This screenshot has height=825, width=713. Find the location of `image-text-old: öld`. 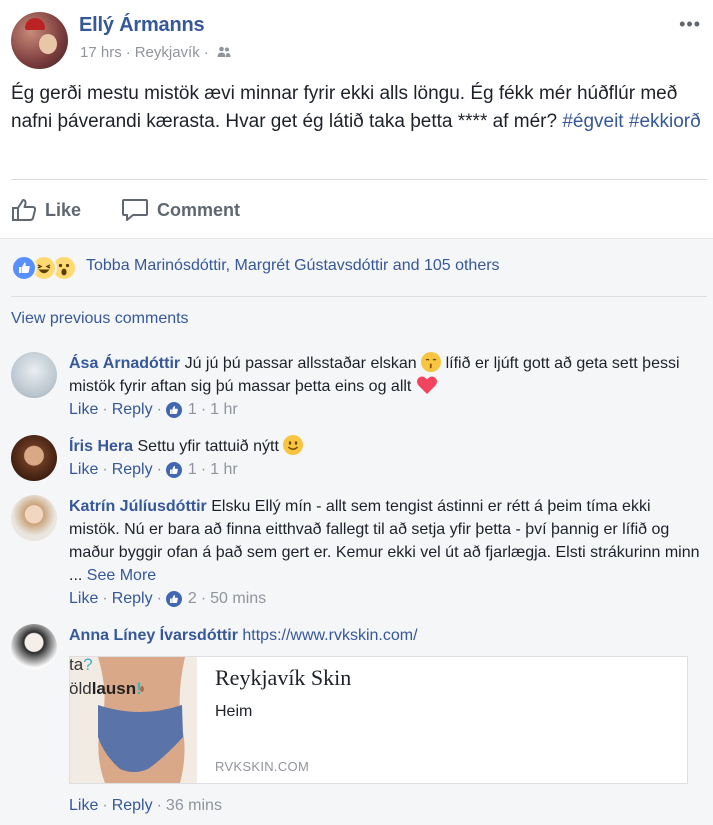

image-text-old: öld is located at coordinates (81, 688).